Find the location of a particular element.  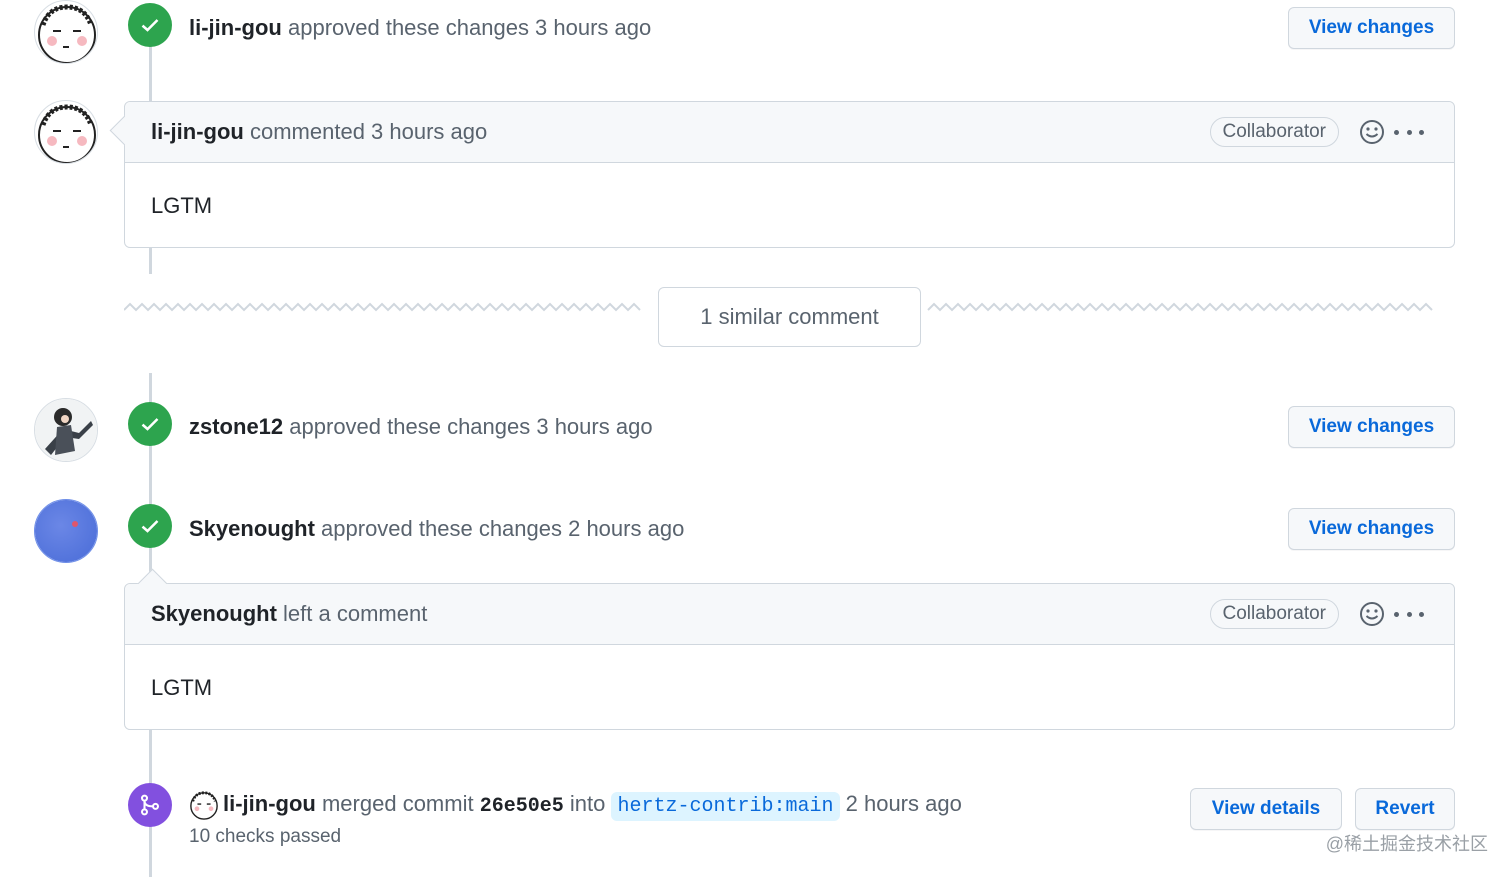

merge-into-text: into is located at coordinates (587, 803).